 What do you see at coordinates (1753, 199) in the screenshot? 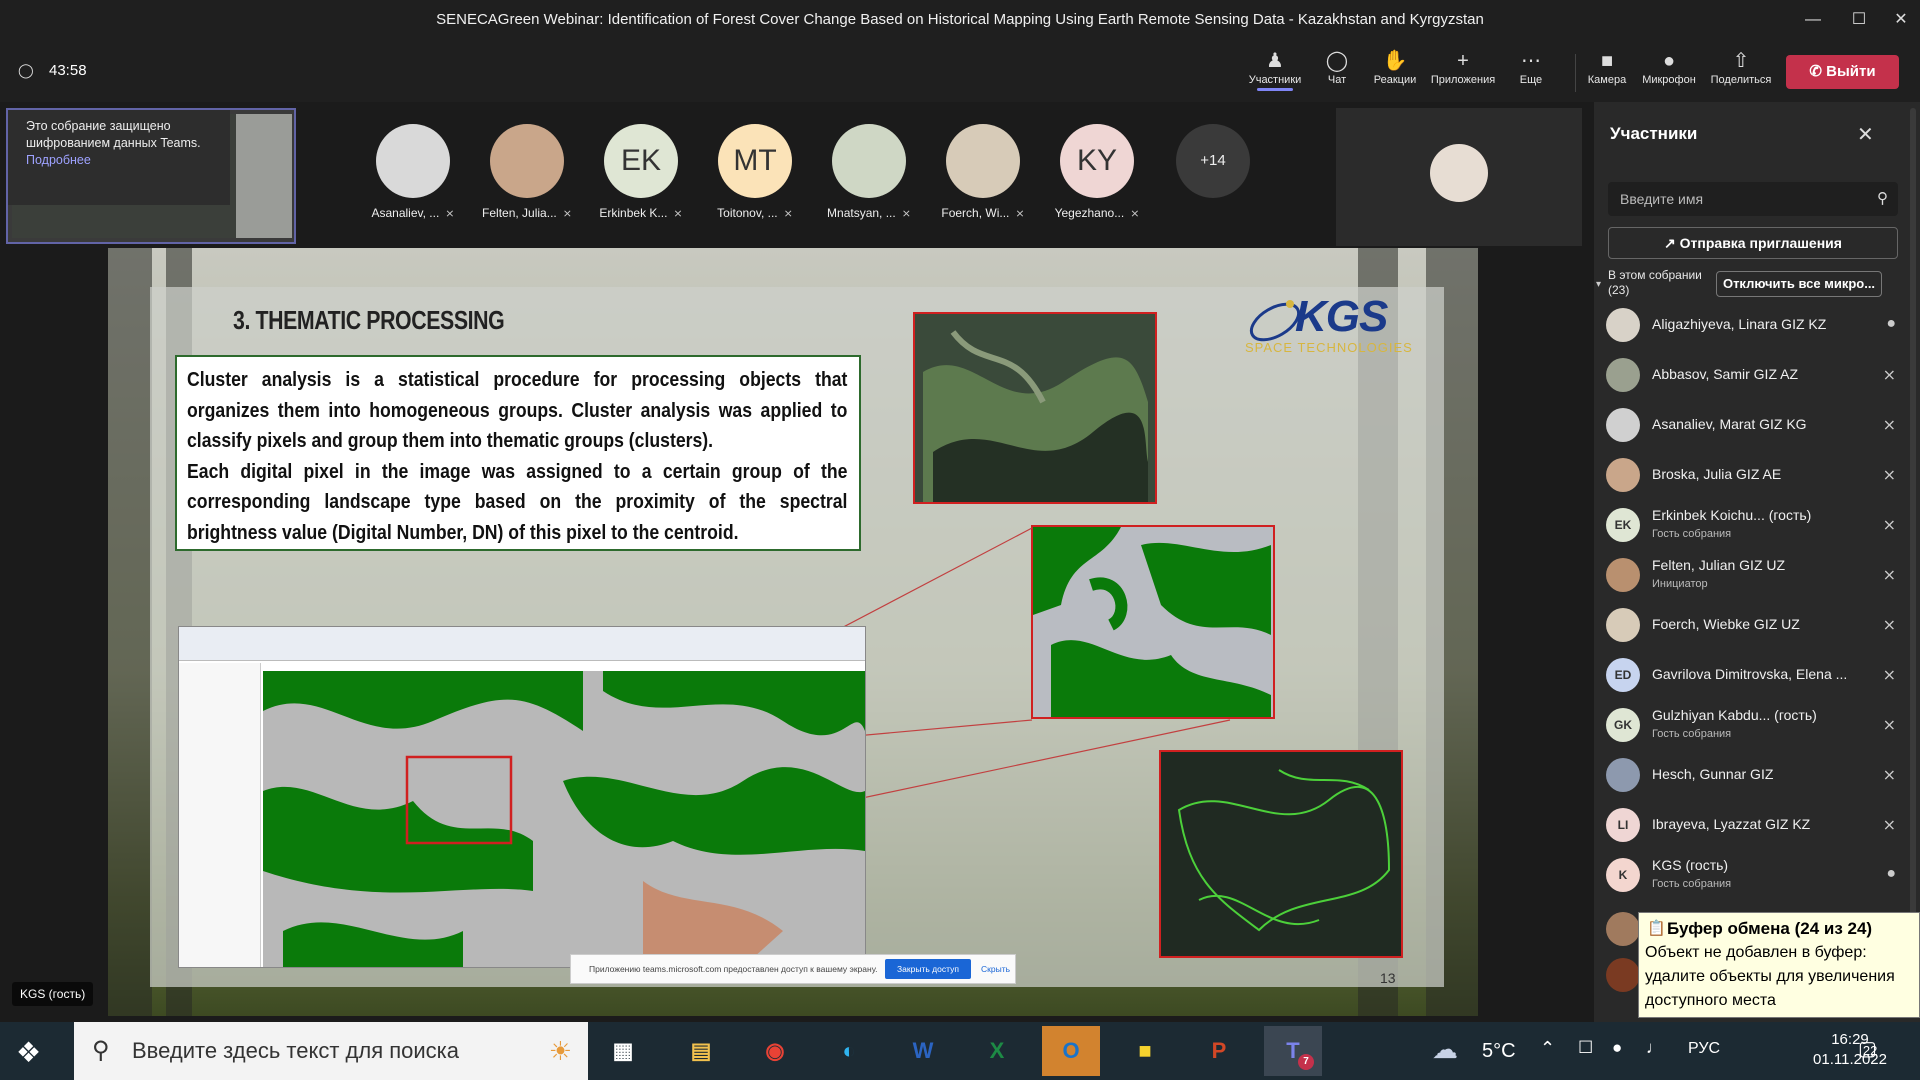
I see `participant-search-input: Введите имя ⚲` at bounding box center [1753, 199].